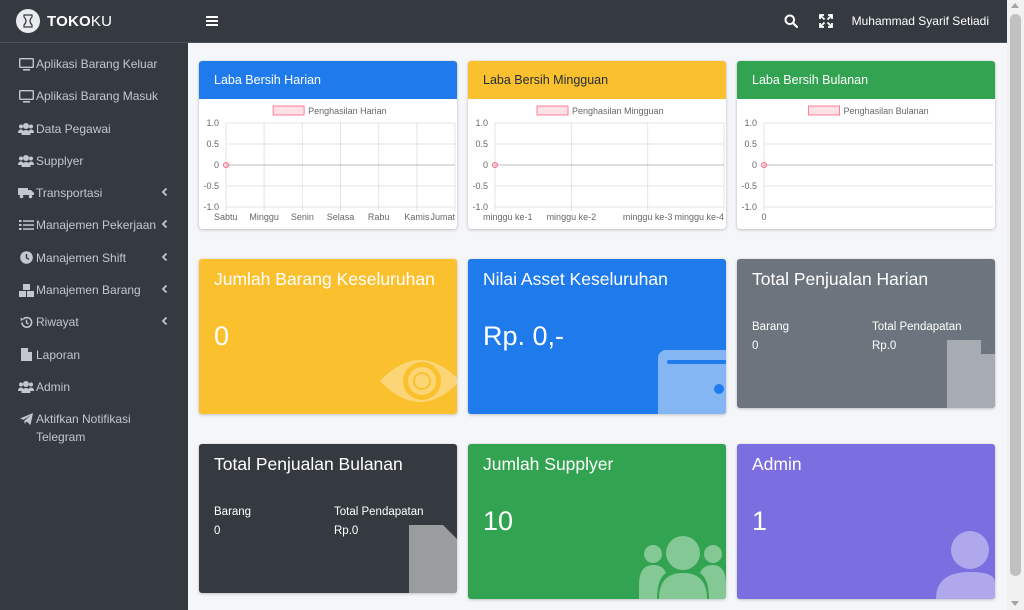 The width and height of the screenshot is (1024, 610). What do you see at coordinates (26, 322) in the screenshot?
I see `history-icon` at bounding box center [26, 322].